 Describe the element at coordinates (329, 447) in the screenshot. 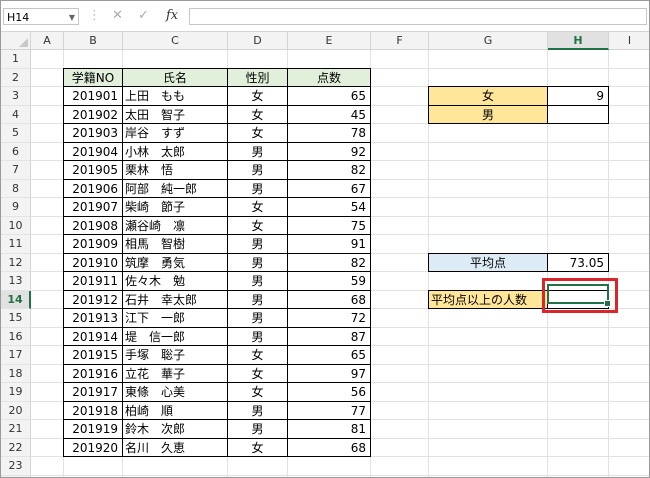

I see `table-cell: 68` at that location.